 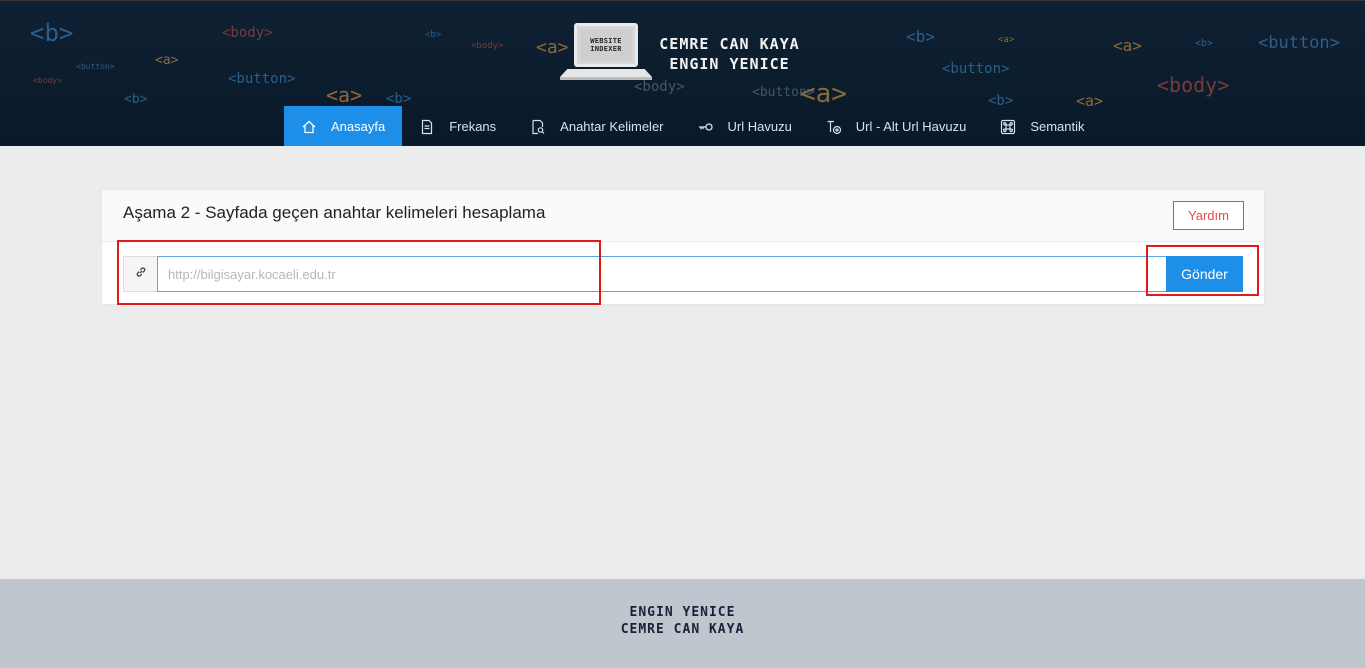 I want to click on site-logo: WEBSITE INDEXER, so click(x=606, y=53).